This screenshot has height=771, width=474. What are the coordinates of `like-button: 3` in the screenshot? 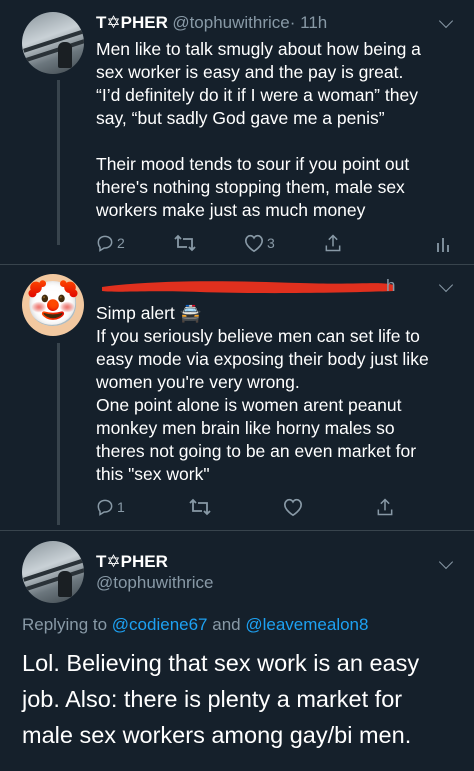 It's located at (259, 243).